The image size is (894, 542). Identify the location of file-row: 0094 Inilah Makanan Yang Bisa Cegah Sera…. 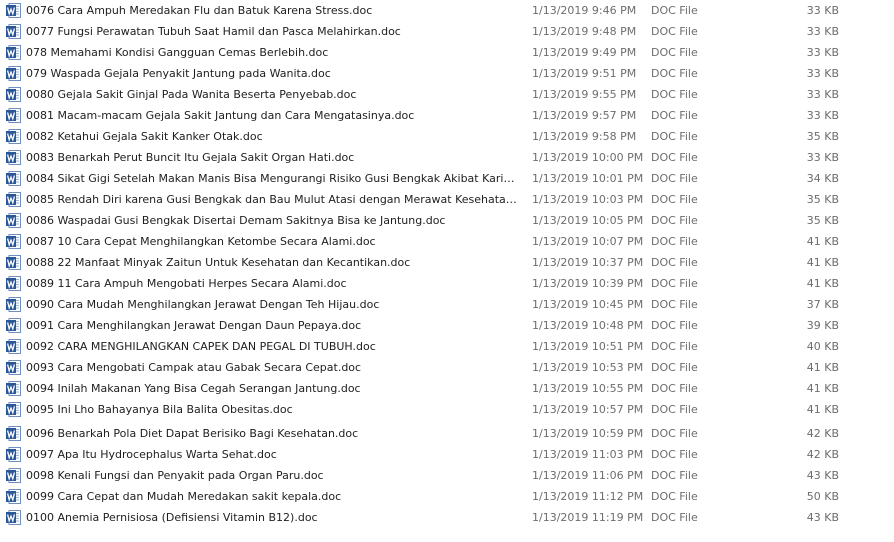
(447, 388).